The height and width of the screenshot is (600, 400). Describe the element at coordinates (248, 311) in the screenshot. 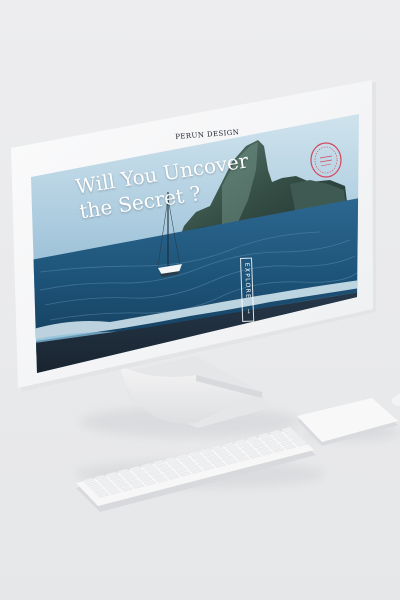

I see `arrow-right-icon: →` at that location.